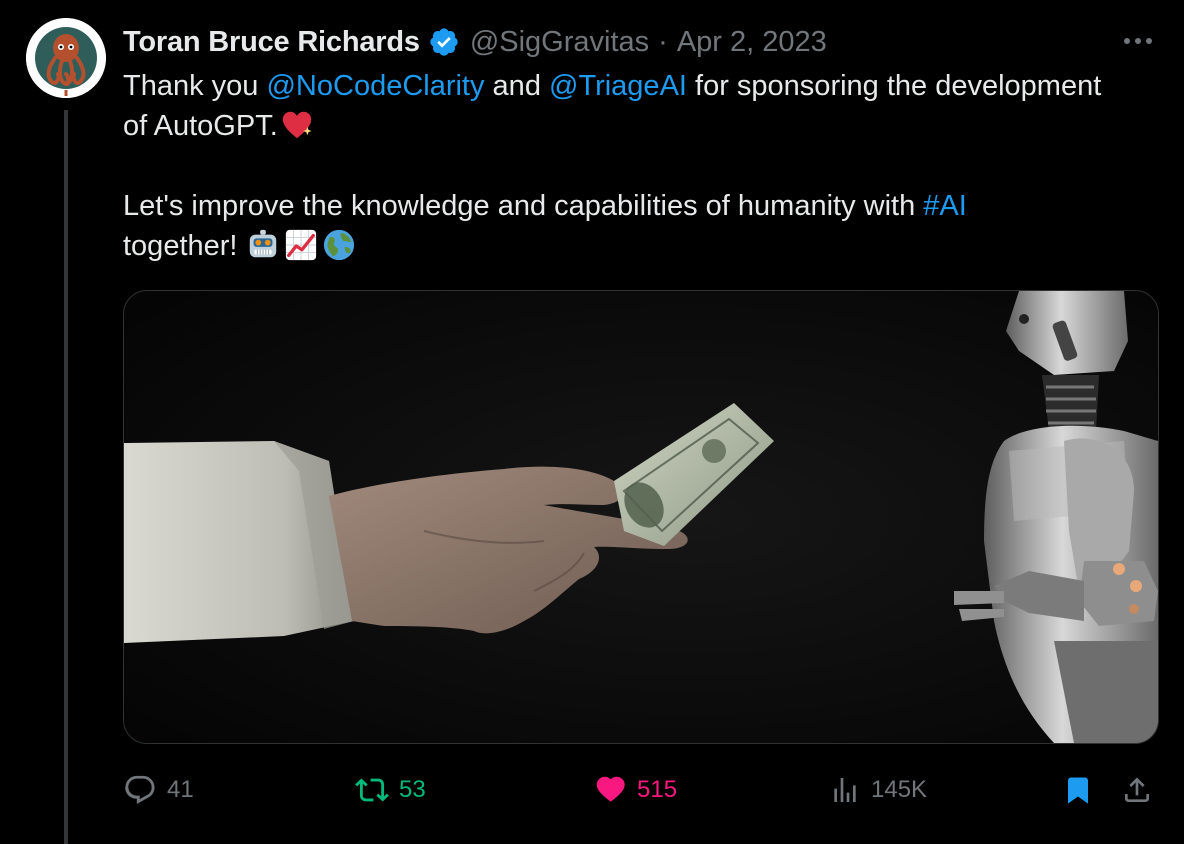 Image resolution: width=1184 pixels, height=844 pixels. What do you see at coordinates (390, 790) in the screenshot?
I see `retweet-button: 53` at bounding box center [390, 790].